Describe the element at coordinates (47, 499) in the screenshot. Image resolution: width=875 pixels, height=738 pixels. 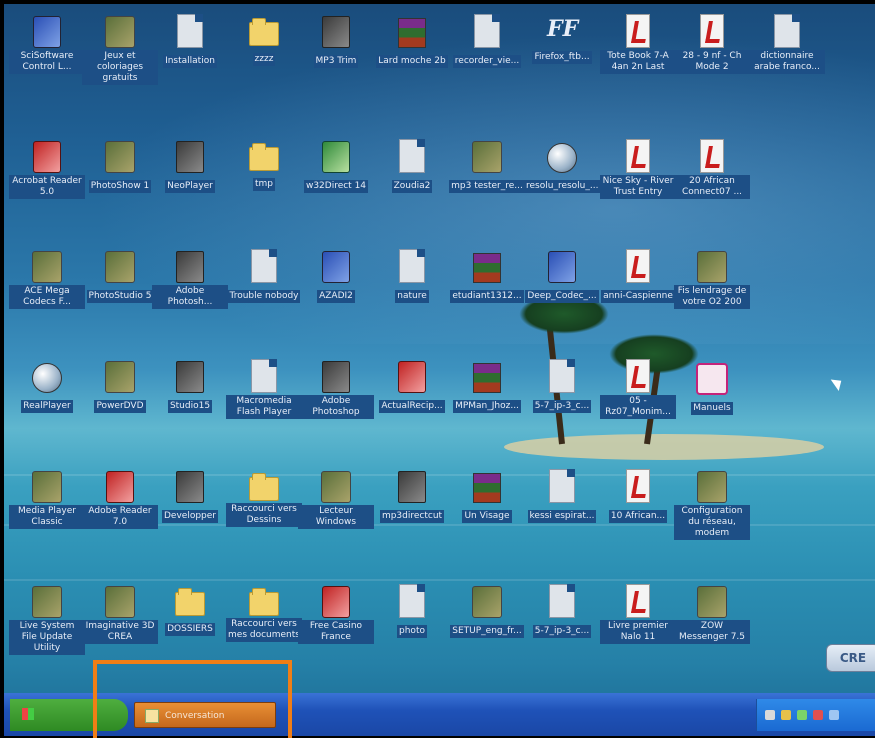
I see `desktop-icon: Media Player Classic` at that location.